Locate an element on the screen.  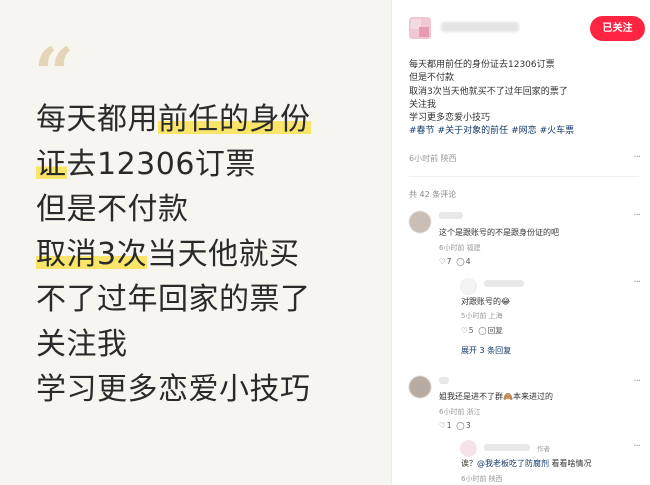
post-tags: #春节 #关于对象的前任 #网恋 #火车票 is located at coordinates (526, 131).